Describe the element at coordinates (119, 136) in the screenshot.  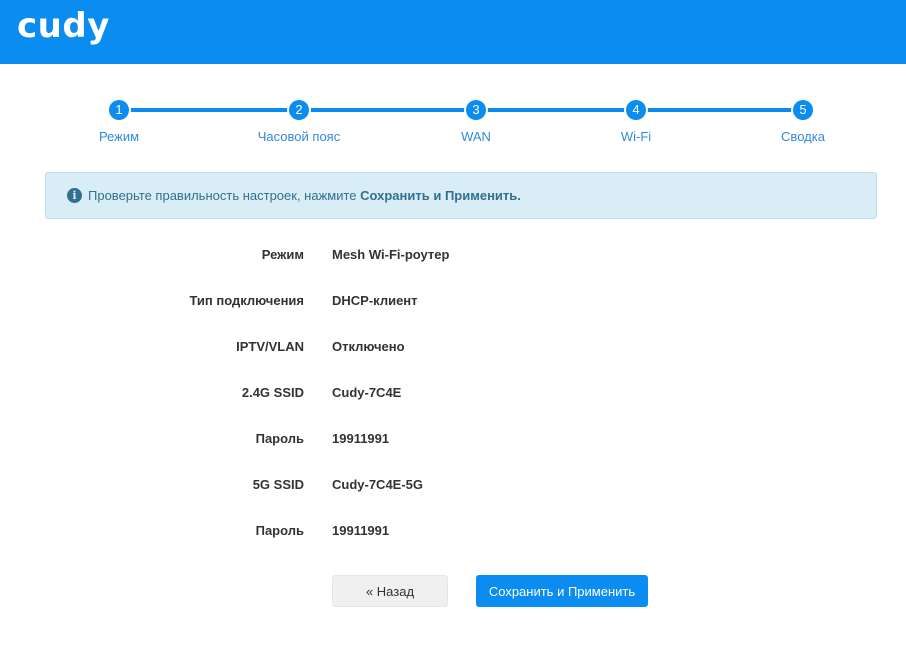
I see `step-label: Режим` at that location.